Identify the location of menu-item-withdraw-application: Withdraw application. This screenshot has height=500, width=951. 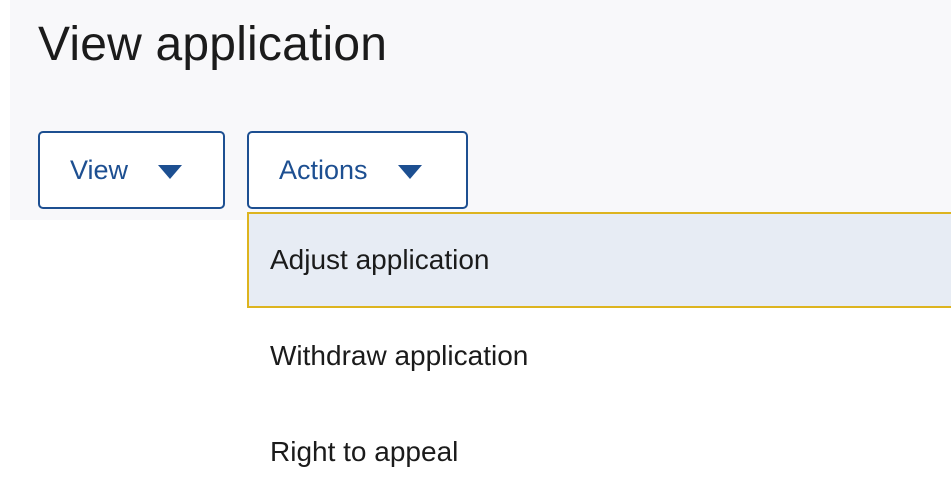
(599, 356).